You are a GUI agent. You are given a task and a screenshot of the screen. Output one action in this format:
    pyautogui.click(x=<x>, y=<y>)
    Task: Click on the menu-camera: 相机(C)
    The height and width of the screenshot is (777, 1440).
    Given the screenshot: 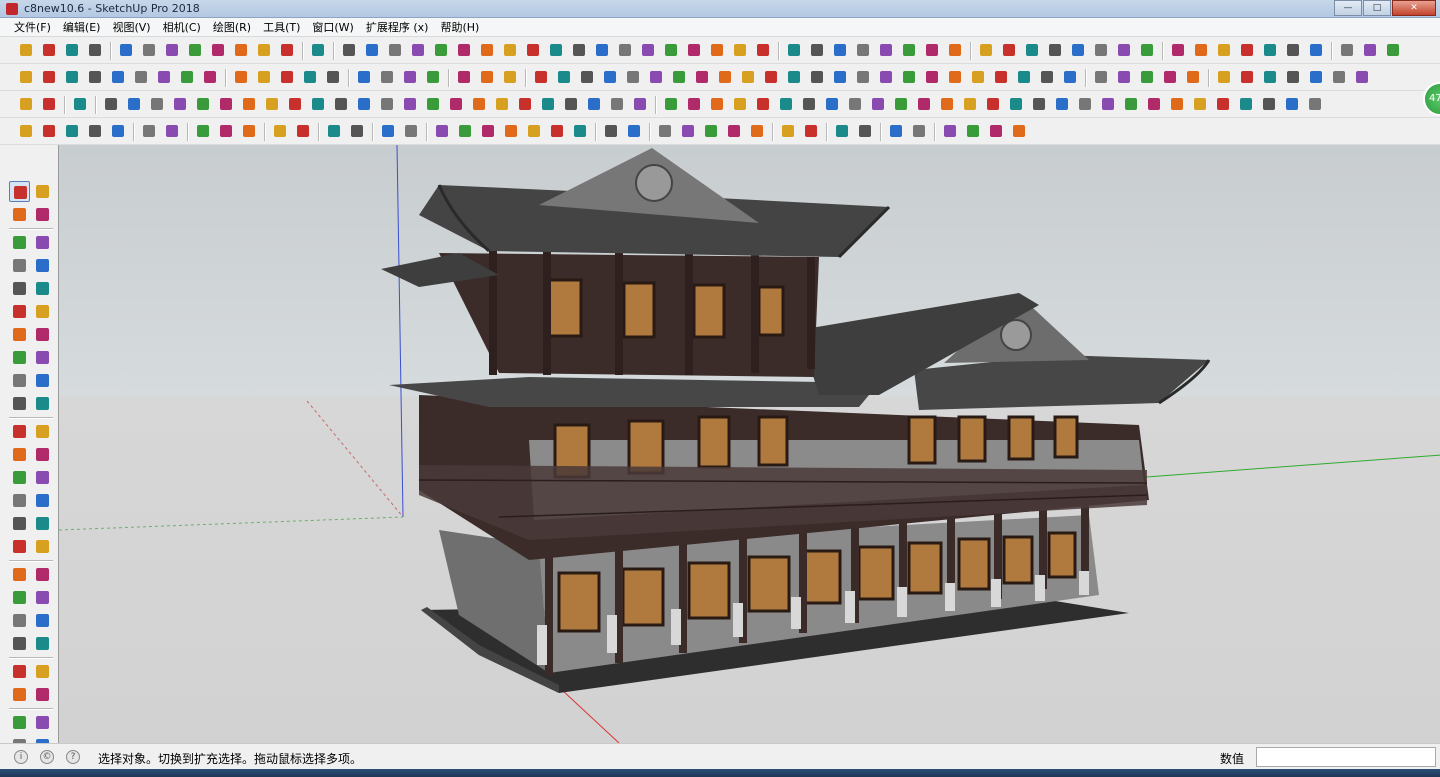 What is the action you would take?
    pyautogui.click(x=182, y=27)
    